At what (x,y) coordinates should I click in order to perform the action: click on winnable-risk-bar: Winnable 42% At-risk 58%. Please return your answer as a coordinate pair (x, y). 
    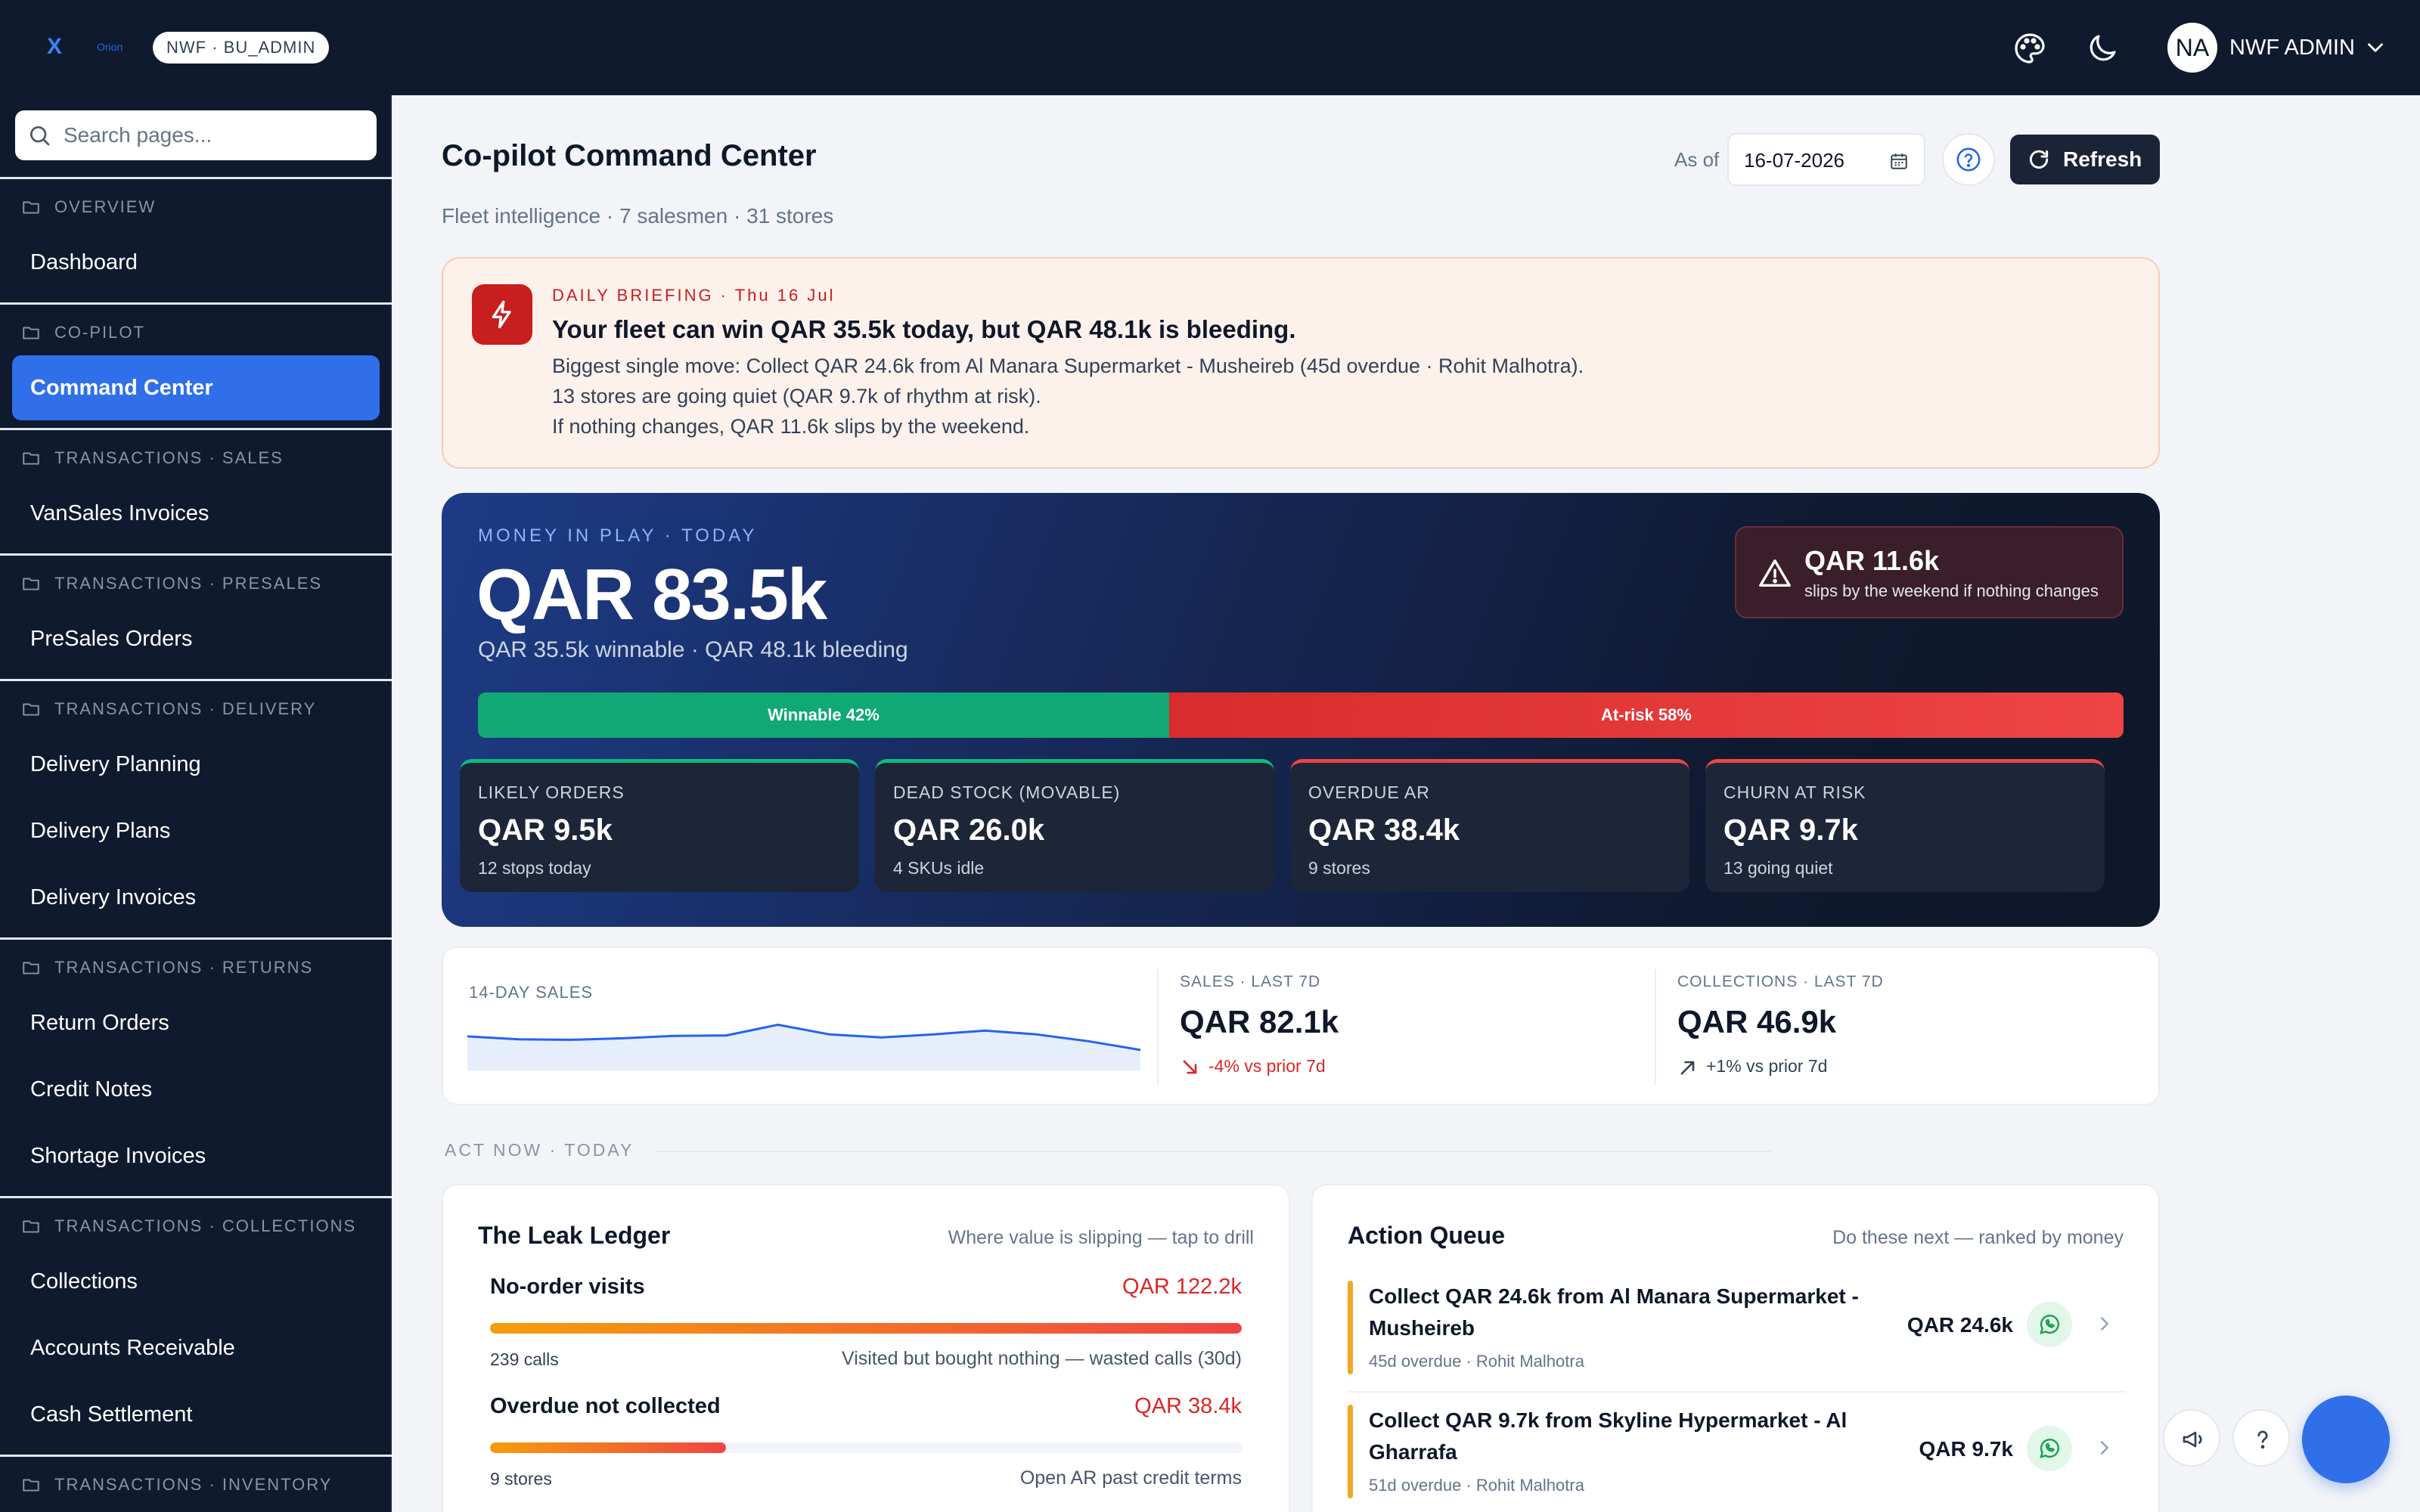
    Looking at the image, I should click on (1301, 715).